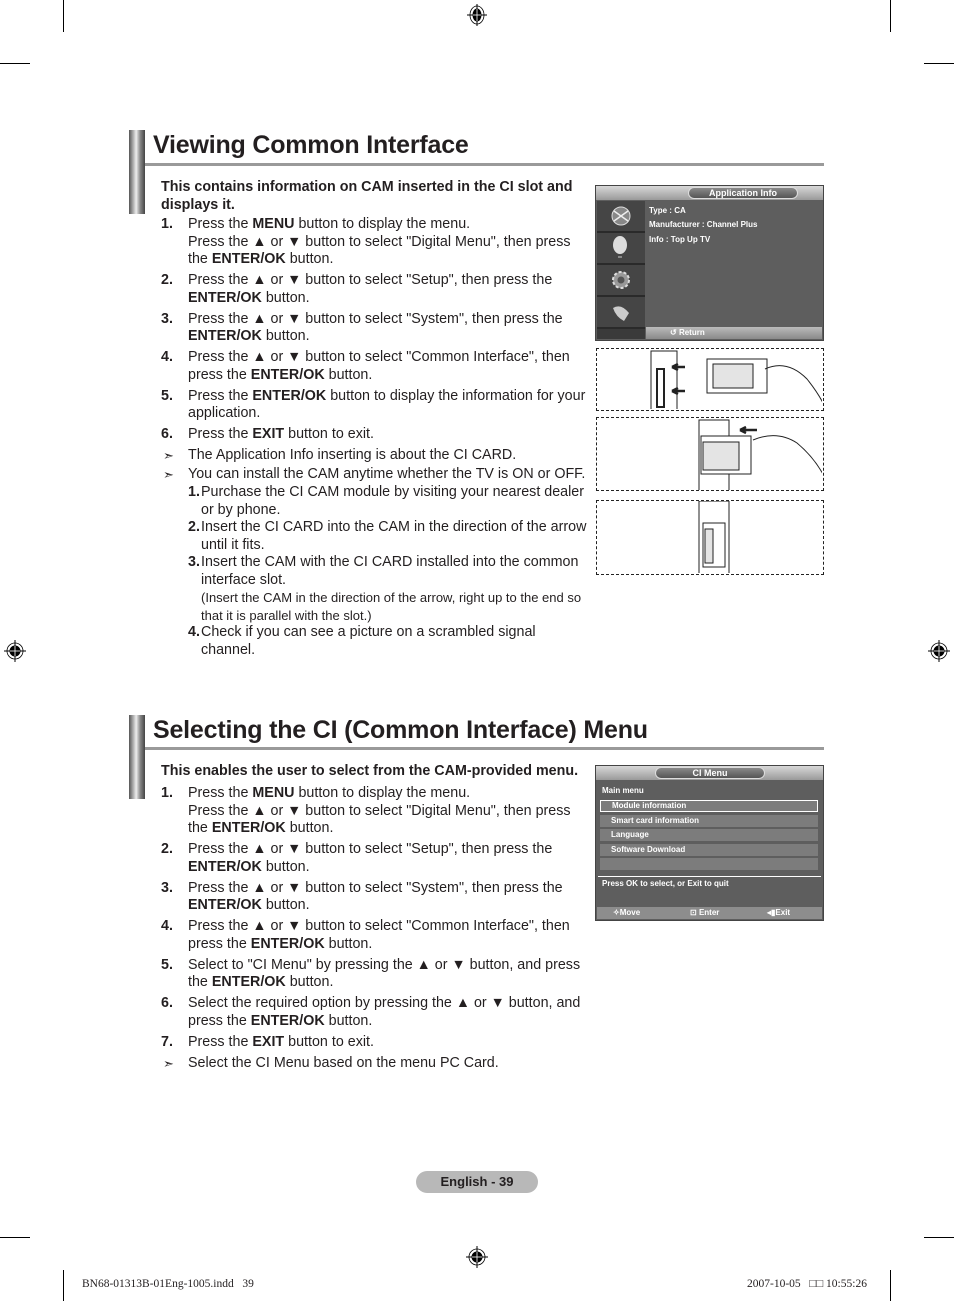 This screenshot has width=954, height=1301. I want to click on cam-insert-illustration-icon, so click(762, 456).